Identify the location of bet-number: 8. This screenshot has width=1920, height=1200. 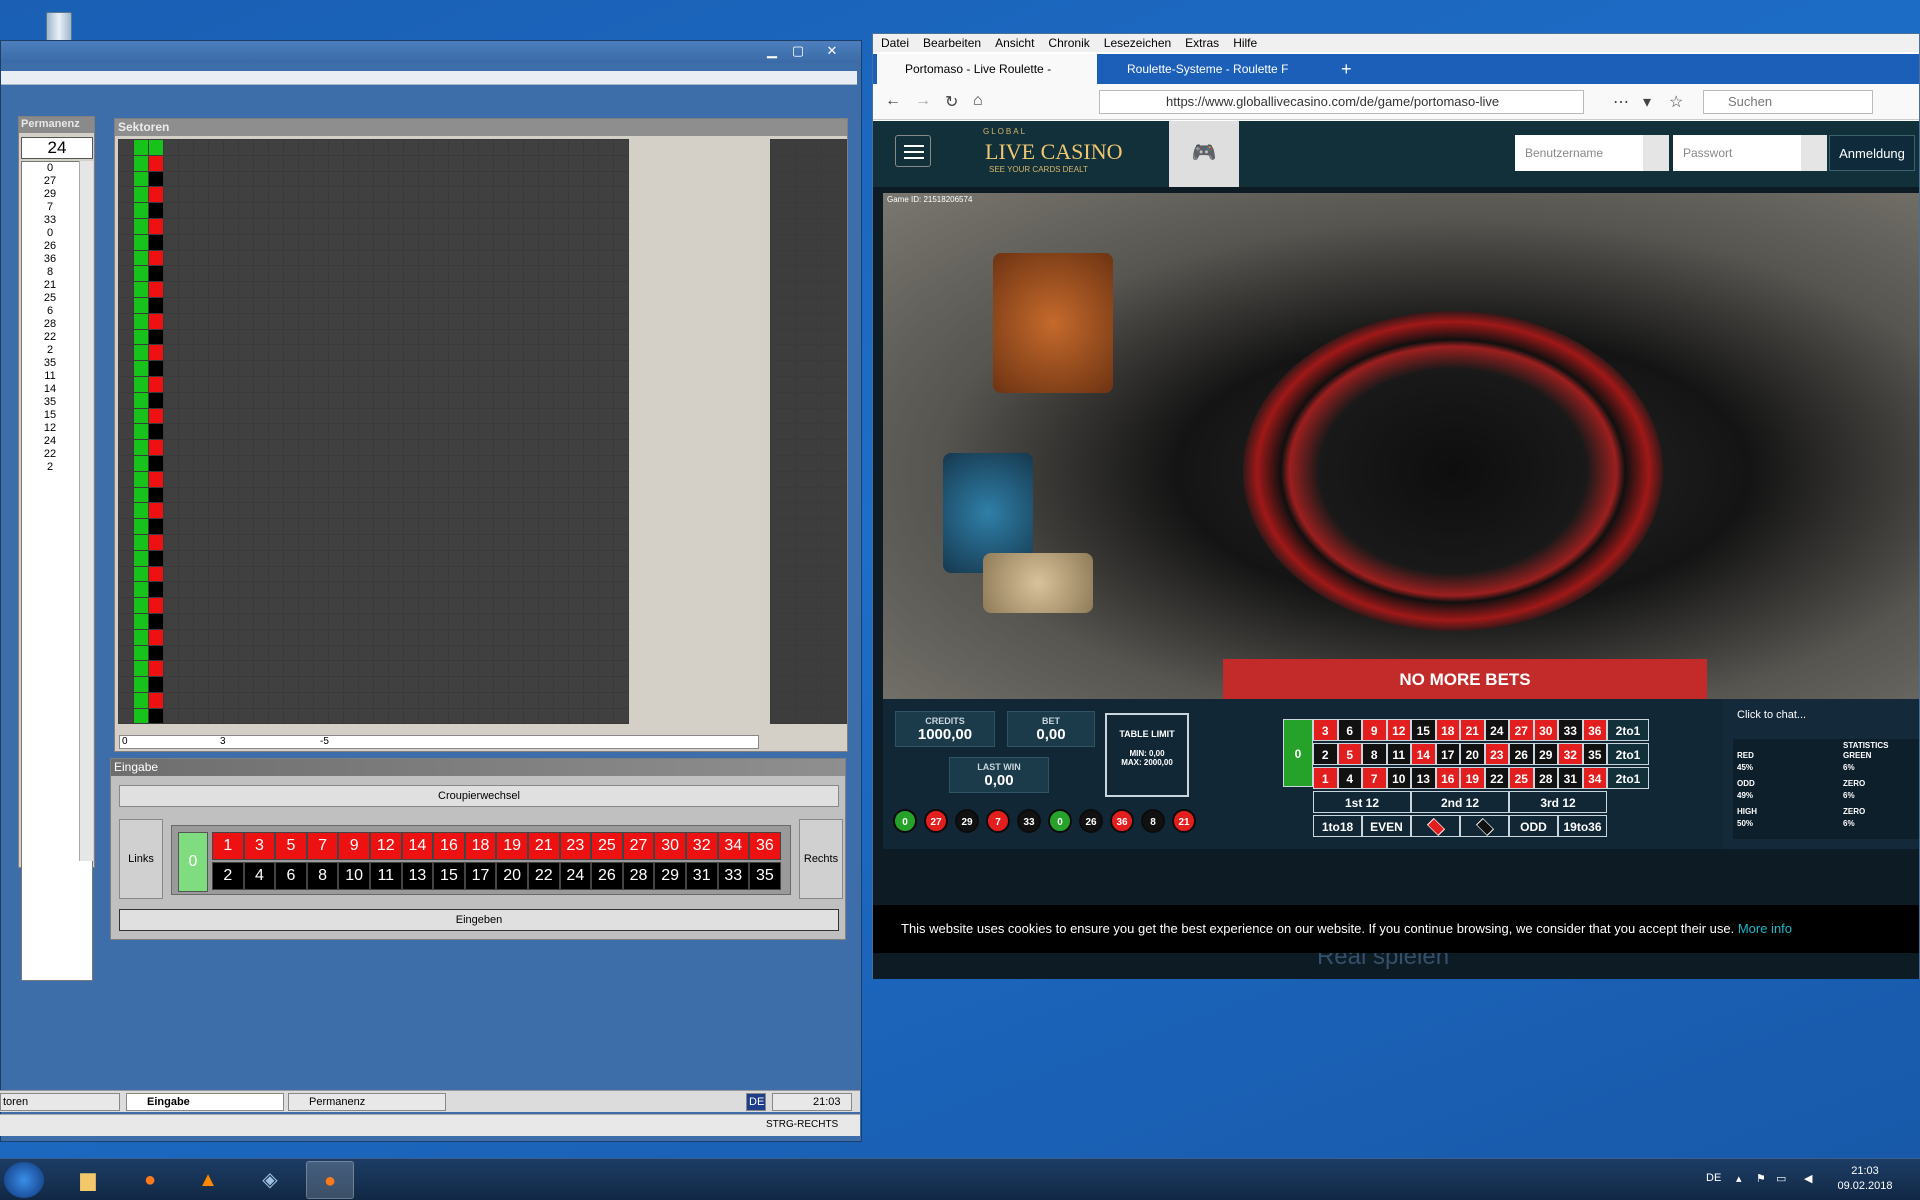
(1374, 754).